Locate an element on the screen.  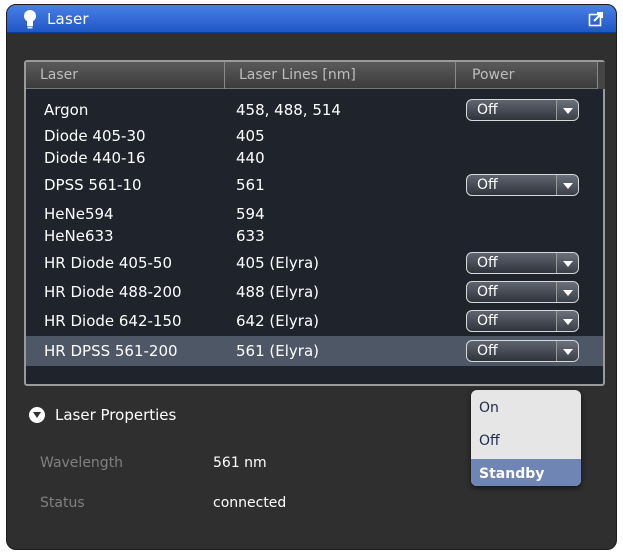
table-row: DPSS 561-10 561 Off is located at coordinates (314, 185).